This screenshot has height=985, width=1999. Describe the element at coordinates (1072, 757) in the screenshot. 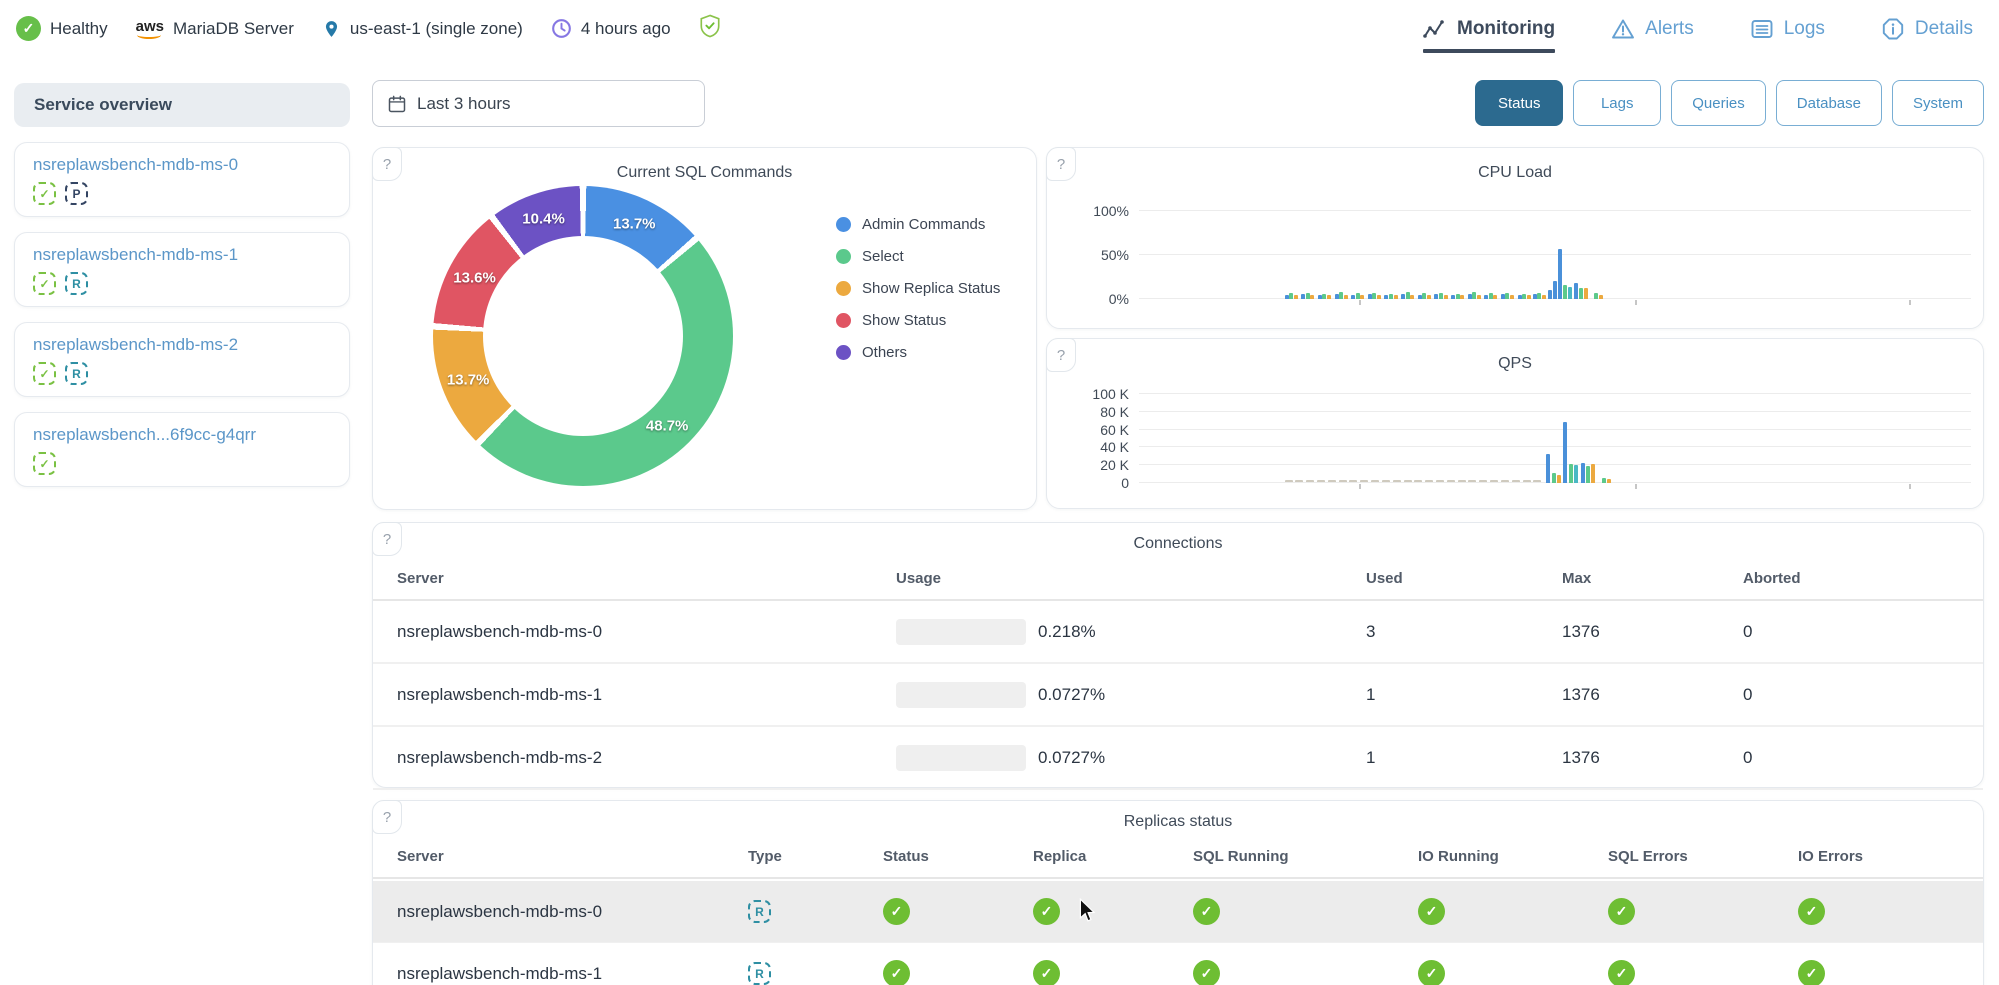

I see `usage-value: 0.0727%` at that location.